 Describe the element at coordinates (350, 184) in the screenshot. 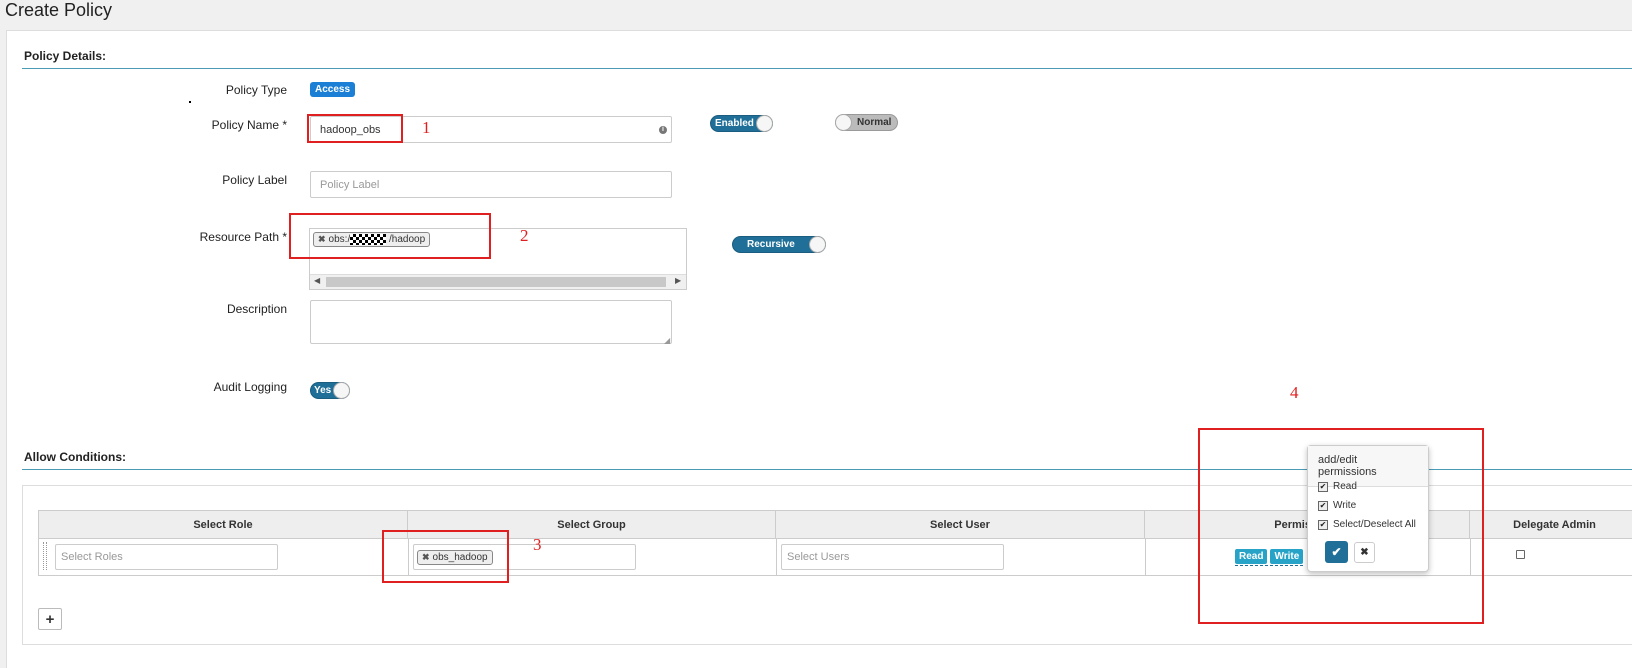

I see `policy-label-placeholder: Policy Label` at that location.